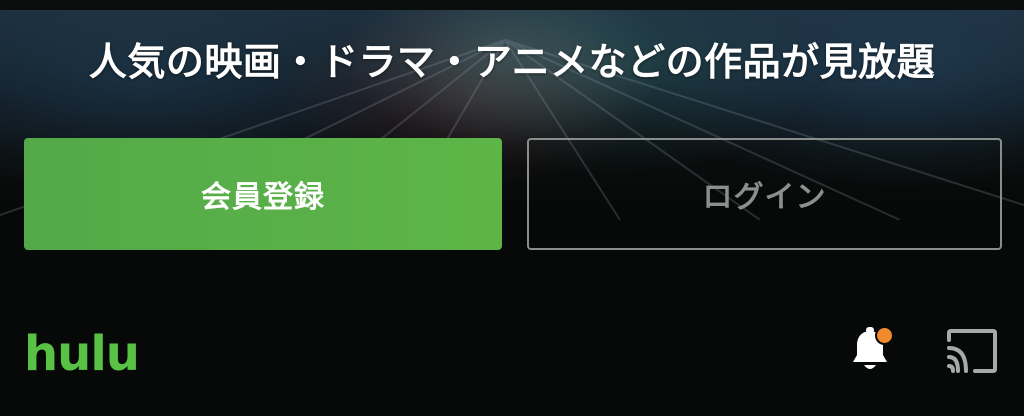 The width and height of the screenshot is (1024, 416). I want to click on hulu-logo: hulu, so click(94, 353).